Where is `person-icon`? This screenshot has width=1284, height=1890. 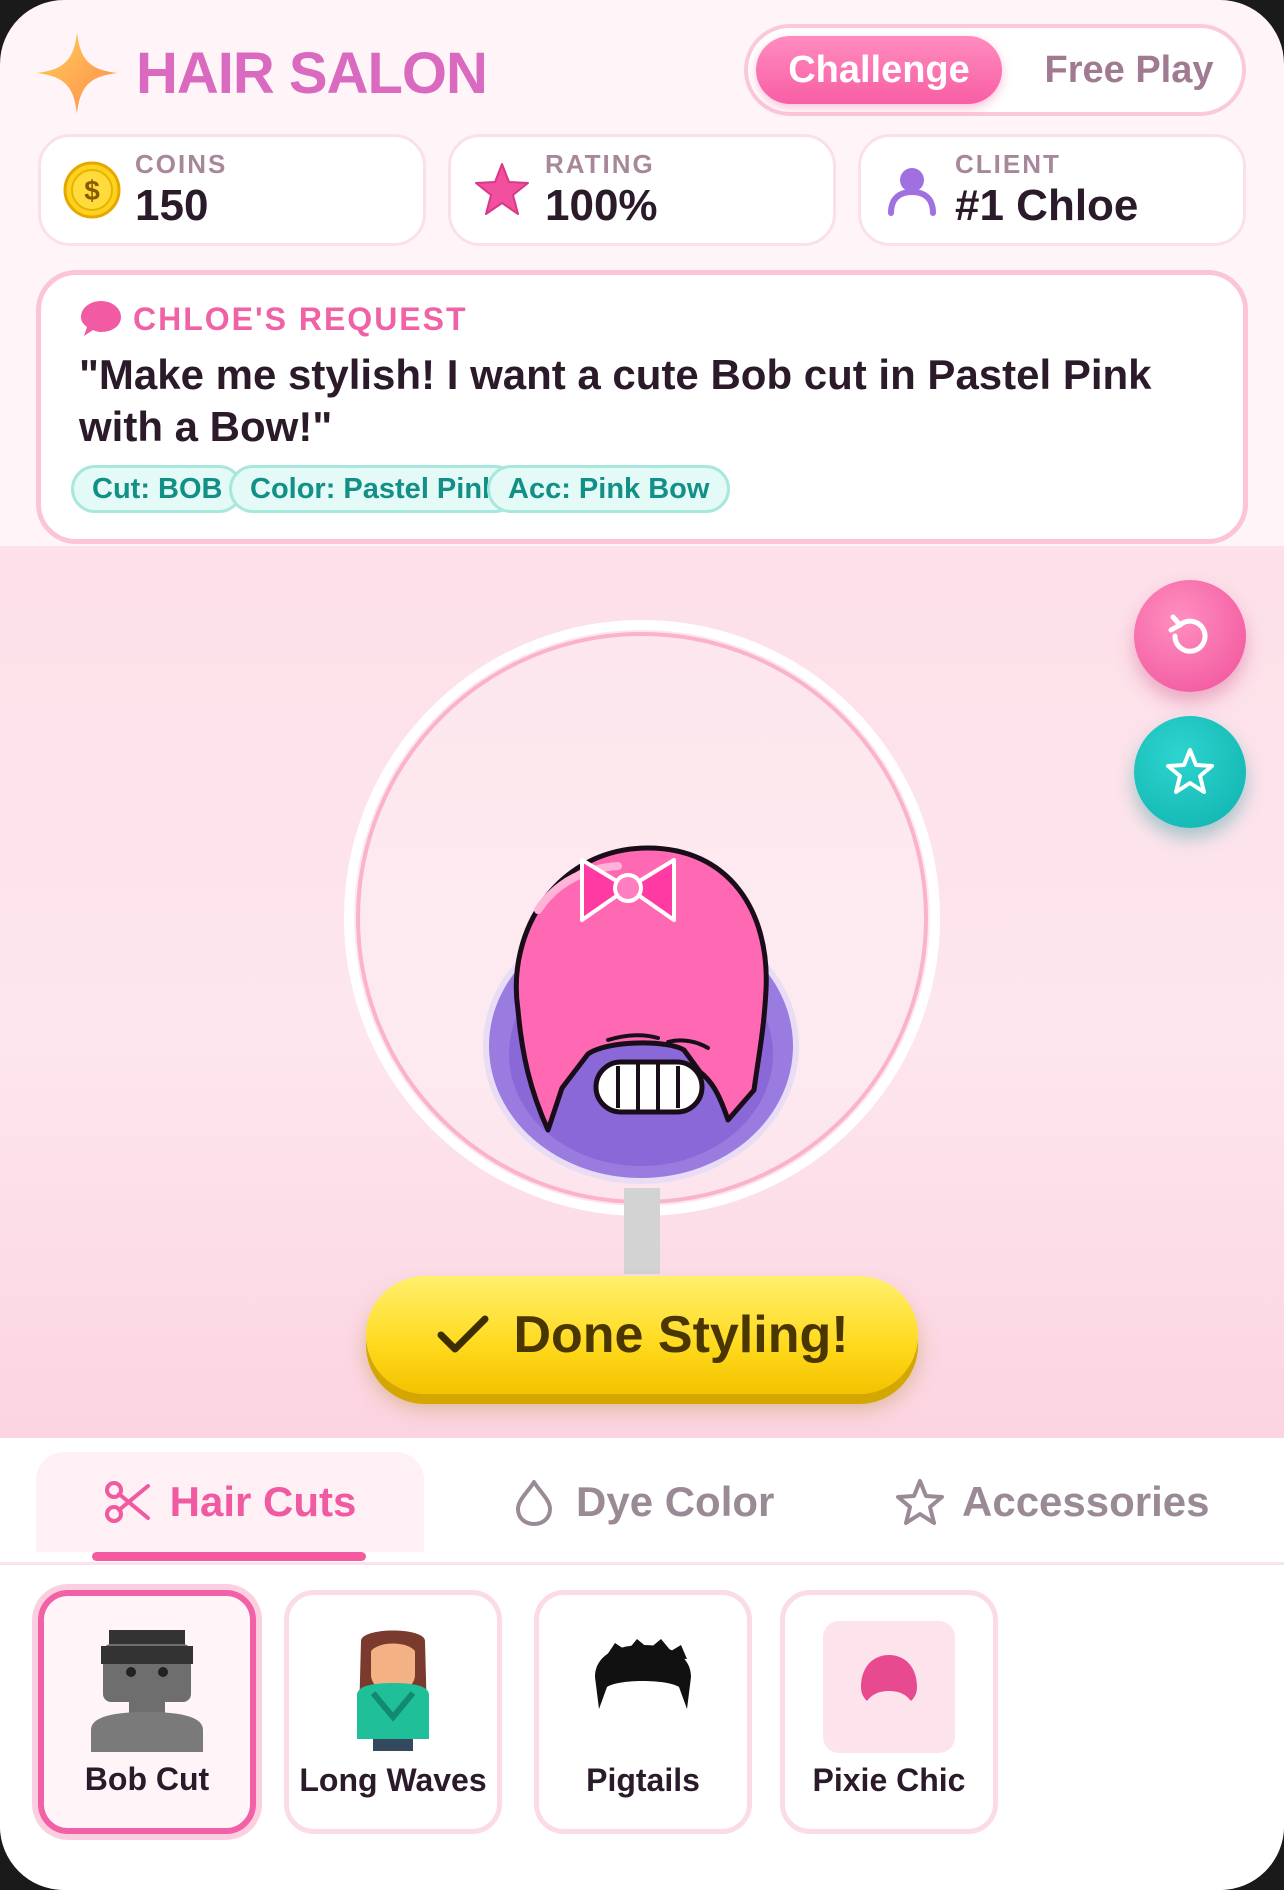 person-icon is located at coordinates (912, 192).